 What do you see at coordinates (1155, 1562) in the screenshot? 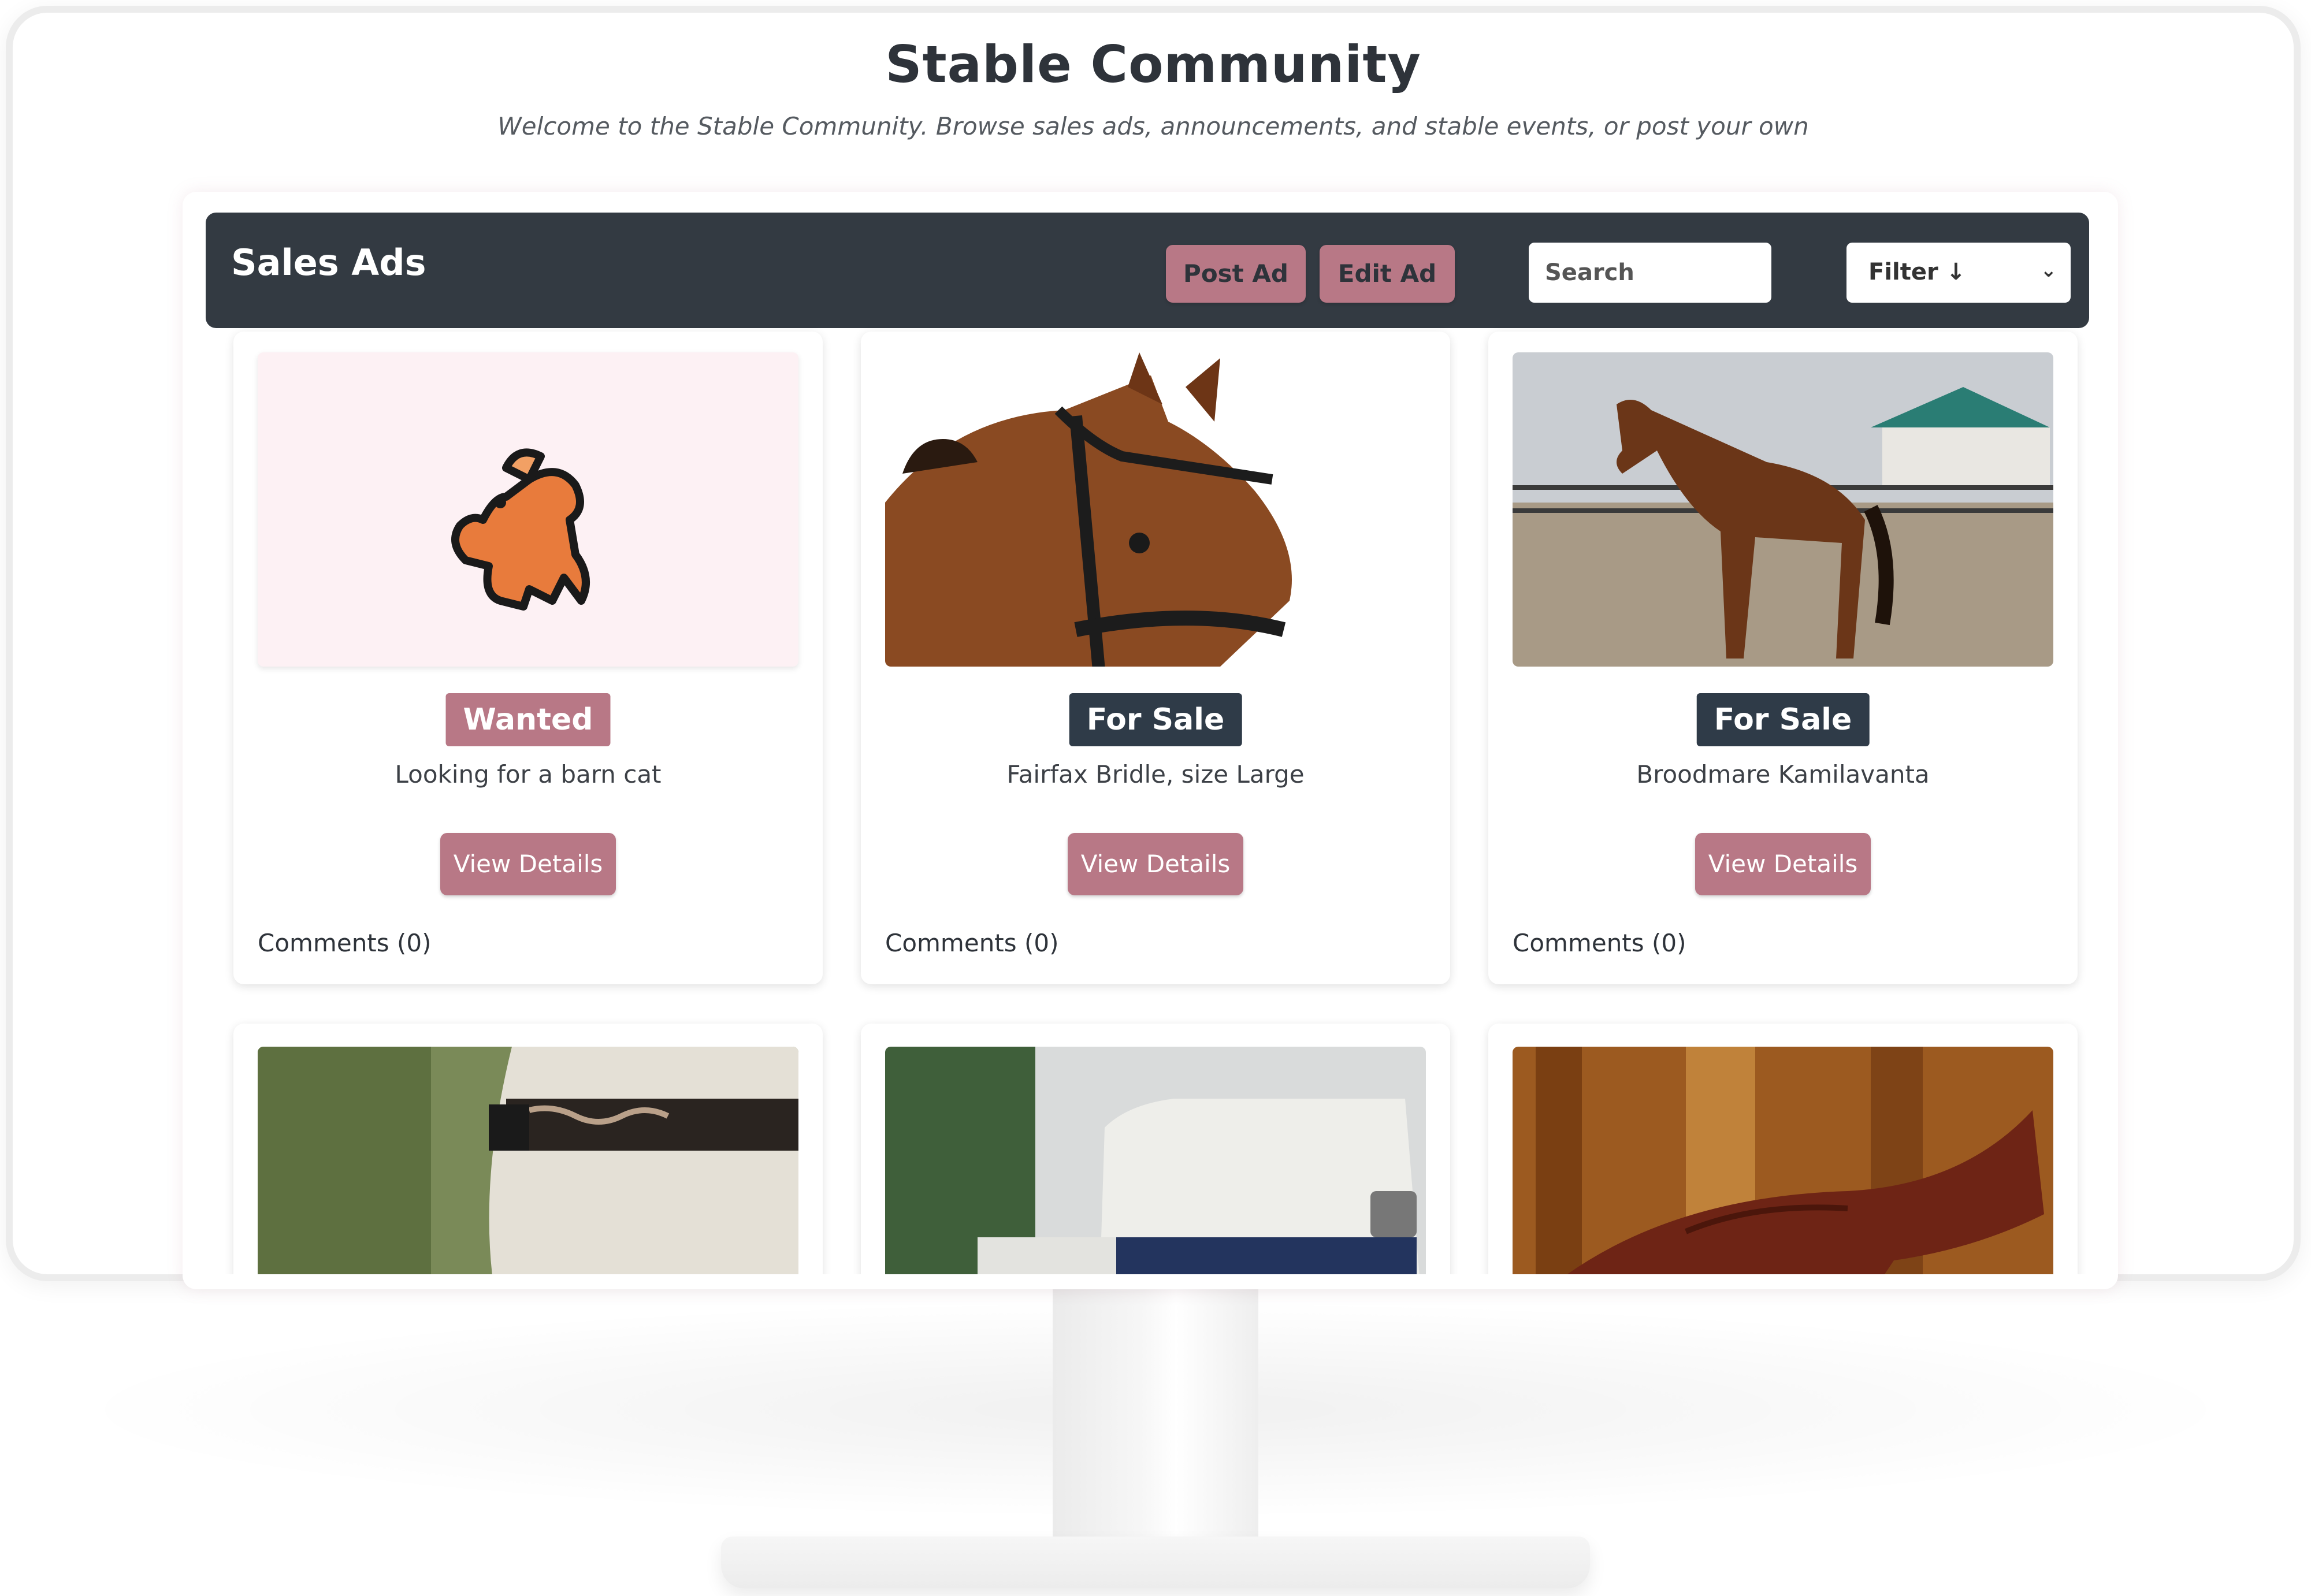
I see `monitor-stand-base` at bounding box center [1155, 1562].